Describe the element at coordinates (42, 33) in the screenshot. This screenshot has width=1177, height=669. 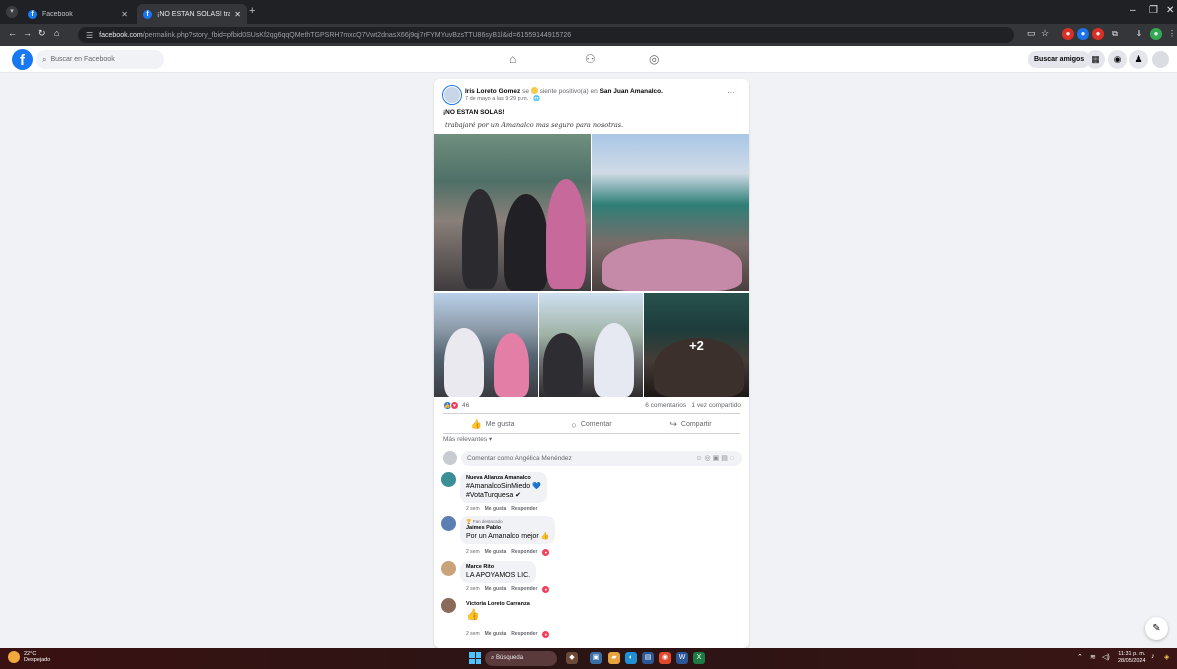
I see `reload-icon: ↻` at that location.